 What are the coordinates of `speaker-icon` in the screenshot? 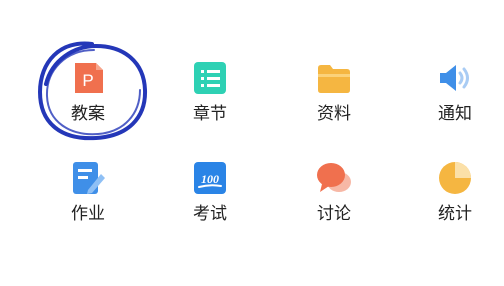 It's located at (454, 78).